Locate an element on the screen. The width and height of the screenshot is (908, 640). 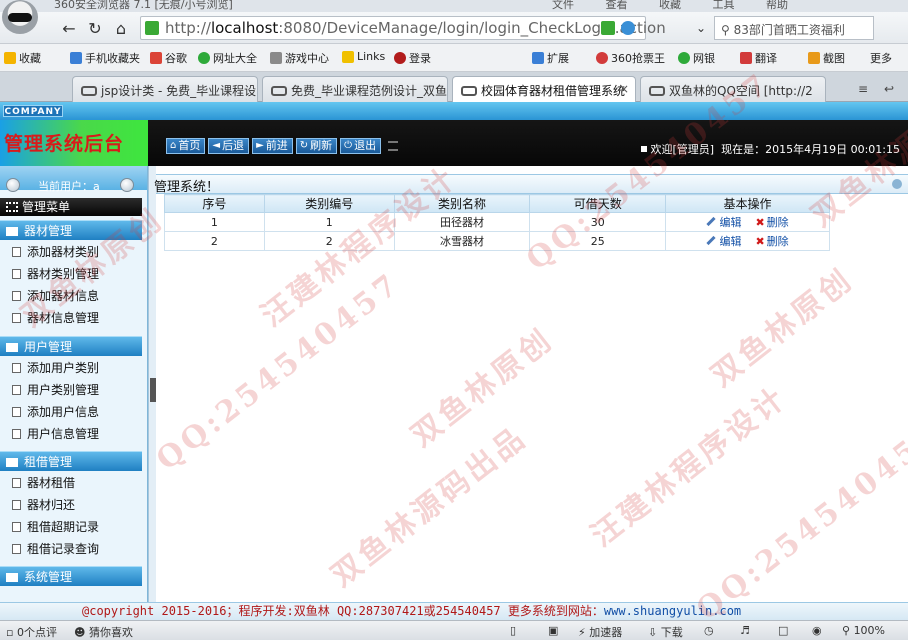
sound-icon: ♬ is located at coordinates (745, 630).